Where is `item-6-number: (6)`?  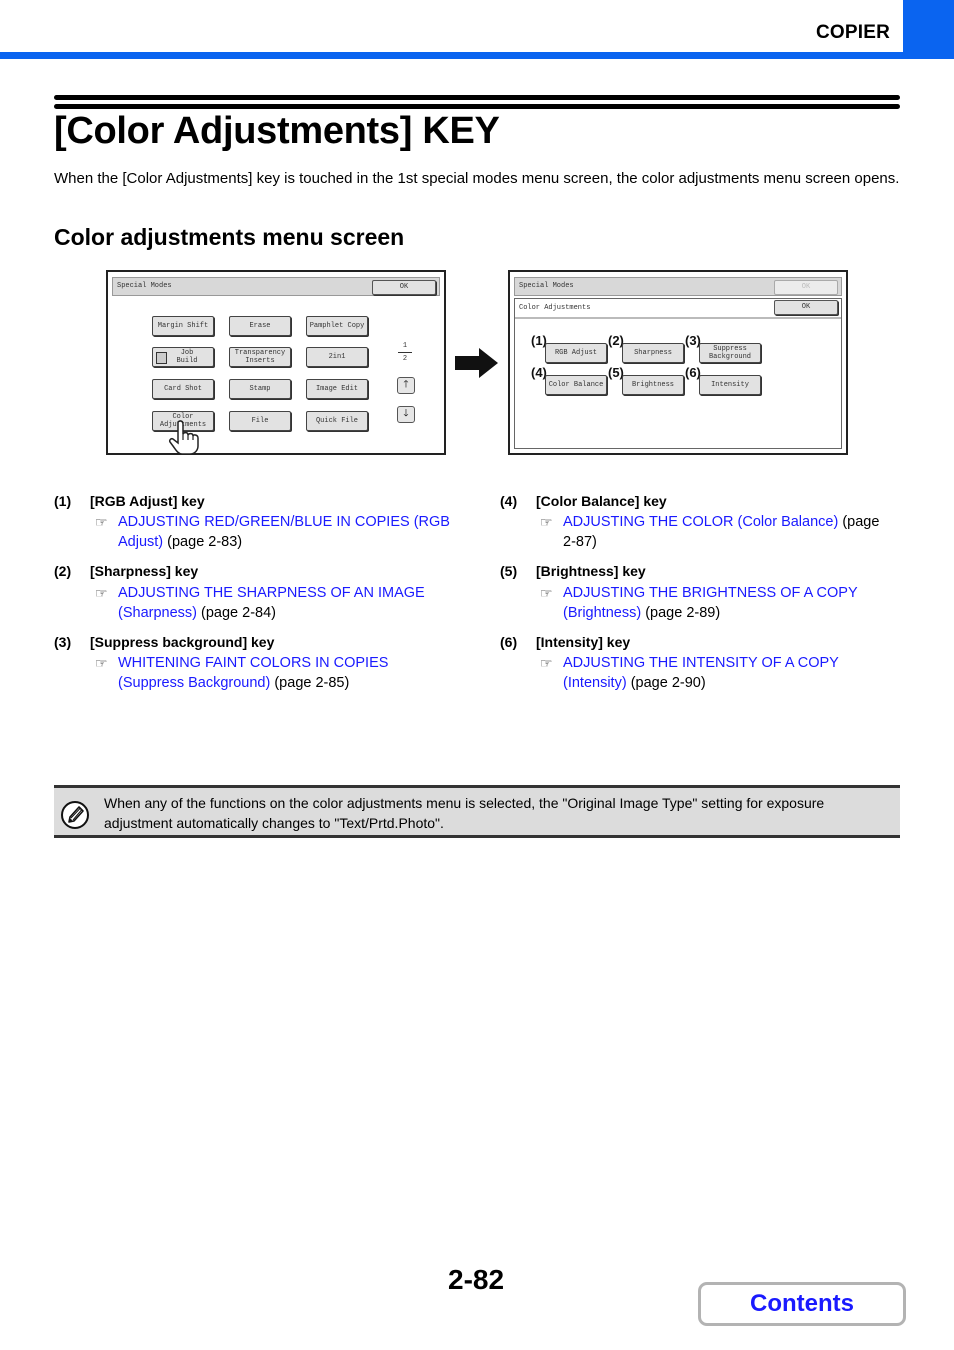
item-6-number: (6) is located at coordinates (509, 642).